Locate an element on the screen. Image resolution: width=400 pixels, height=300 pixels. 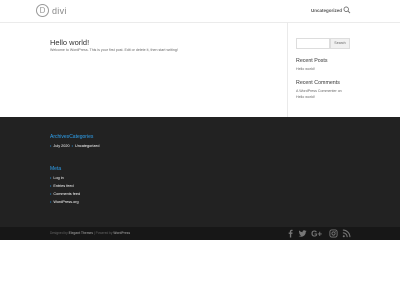
meta-title: Meta is located at coordinates (56, 169).